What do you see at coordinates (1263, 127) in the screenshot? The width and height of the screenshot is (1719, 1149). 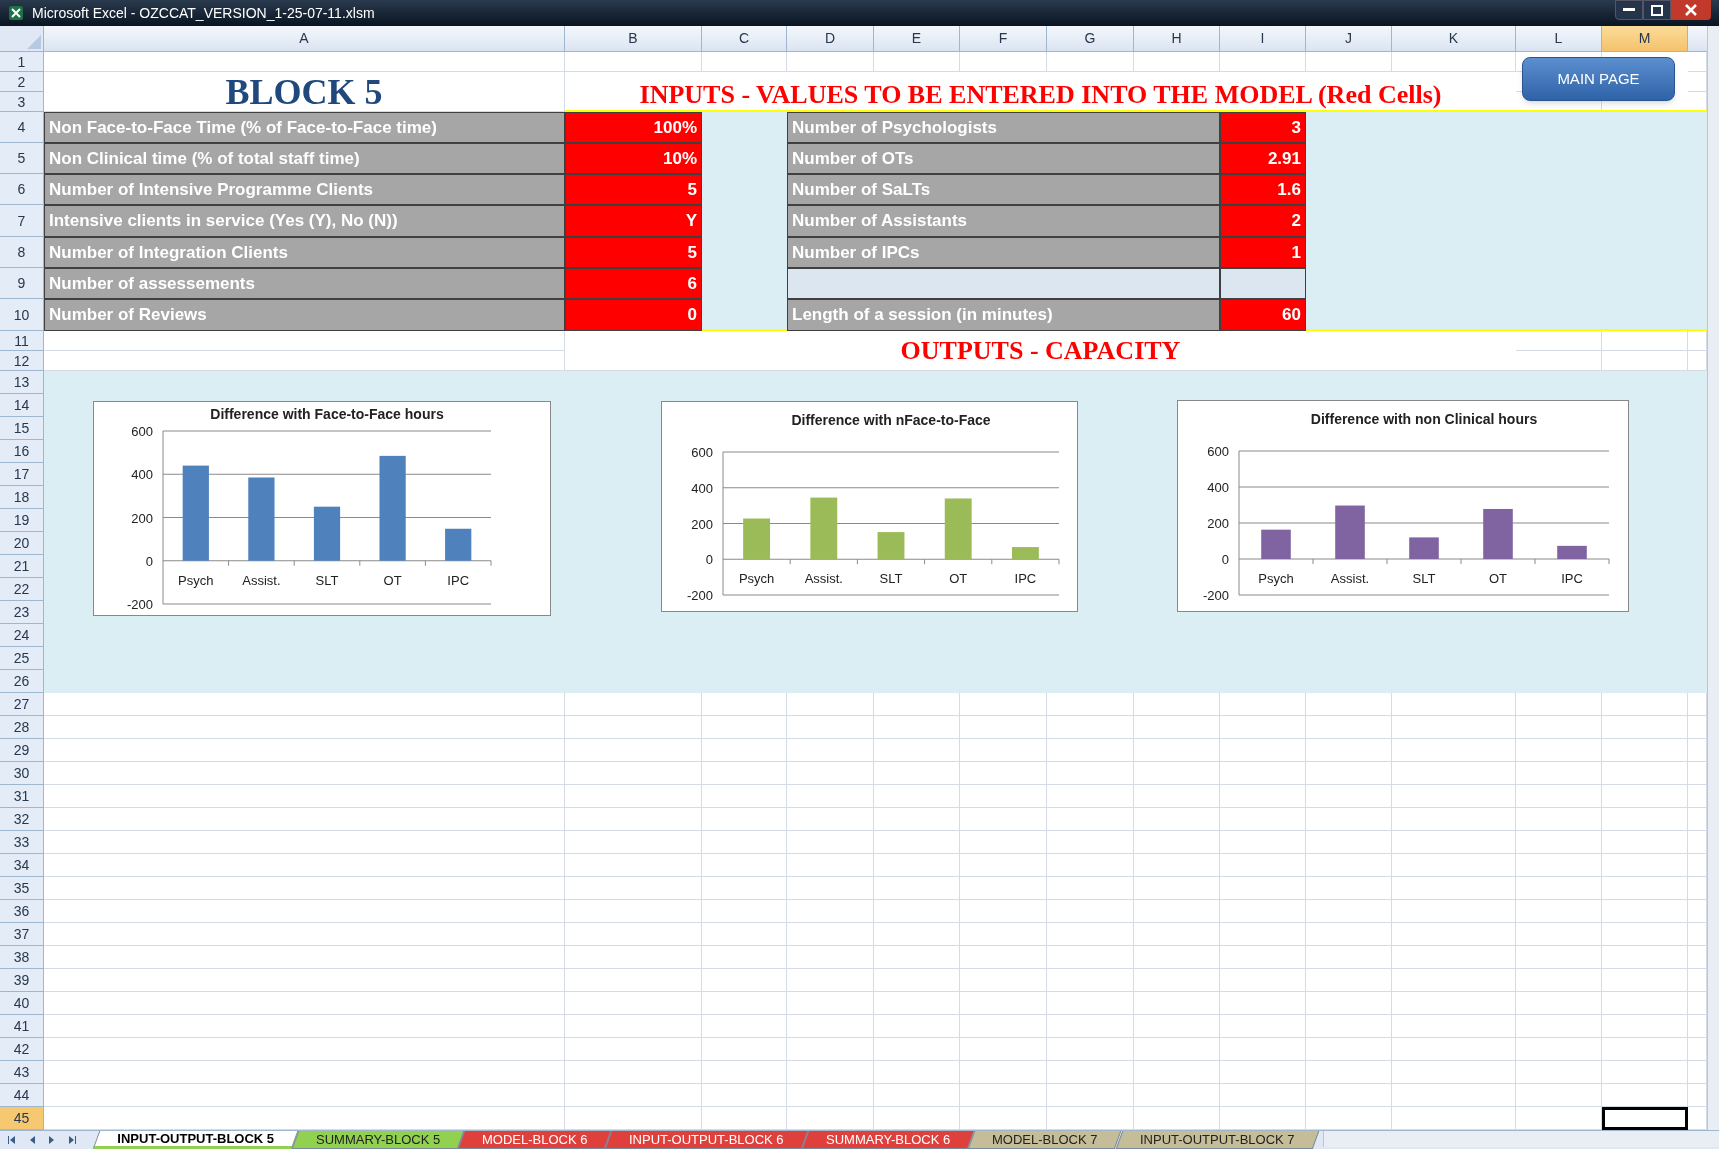 I see `input-value: 3` at bounding box center [1263, 127].